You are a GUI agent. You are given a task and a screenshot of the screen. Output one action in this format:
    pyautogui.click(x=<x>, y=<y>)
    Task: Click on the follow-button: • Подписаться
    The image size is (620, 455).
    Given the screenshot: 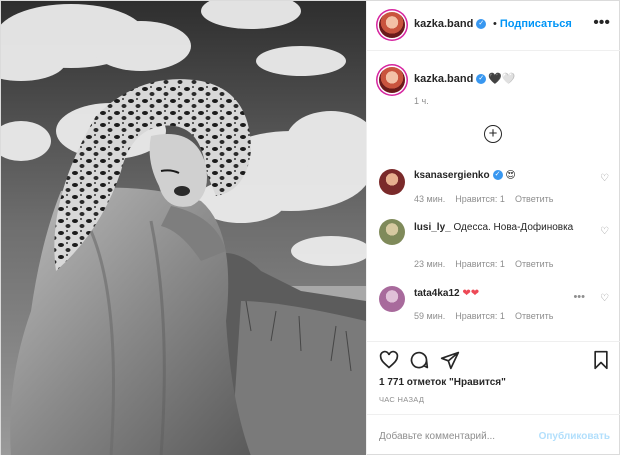 What is the action you would take?
    pyautogui.click(x=532, y=24)
    